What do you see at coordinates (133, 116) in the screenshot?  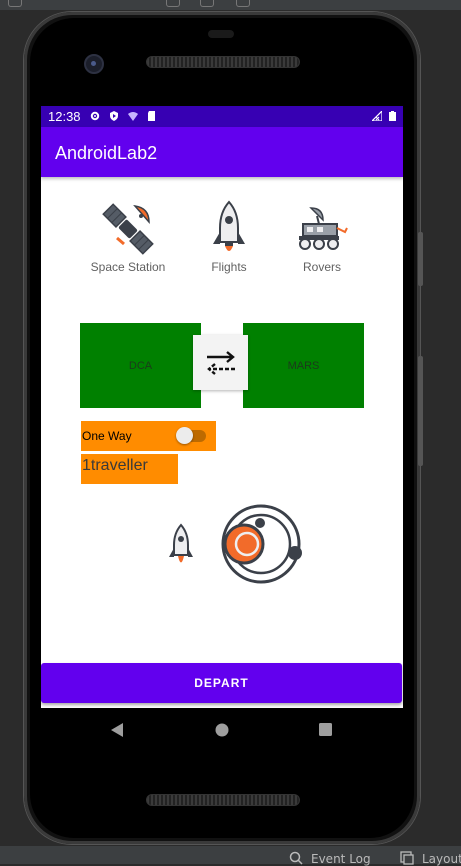 I see `wifi-icon` at bounding box center [133, 116].